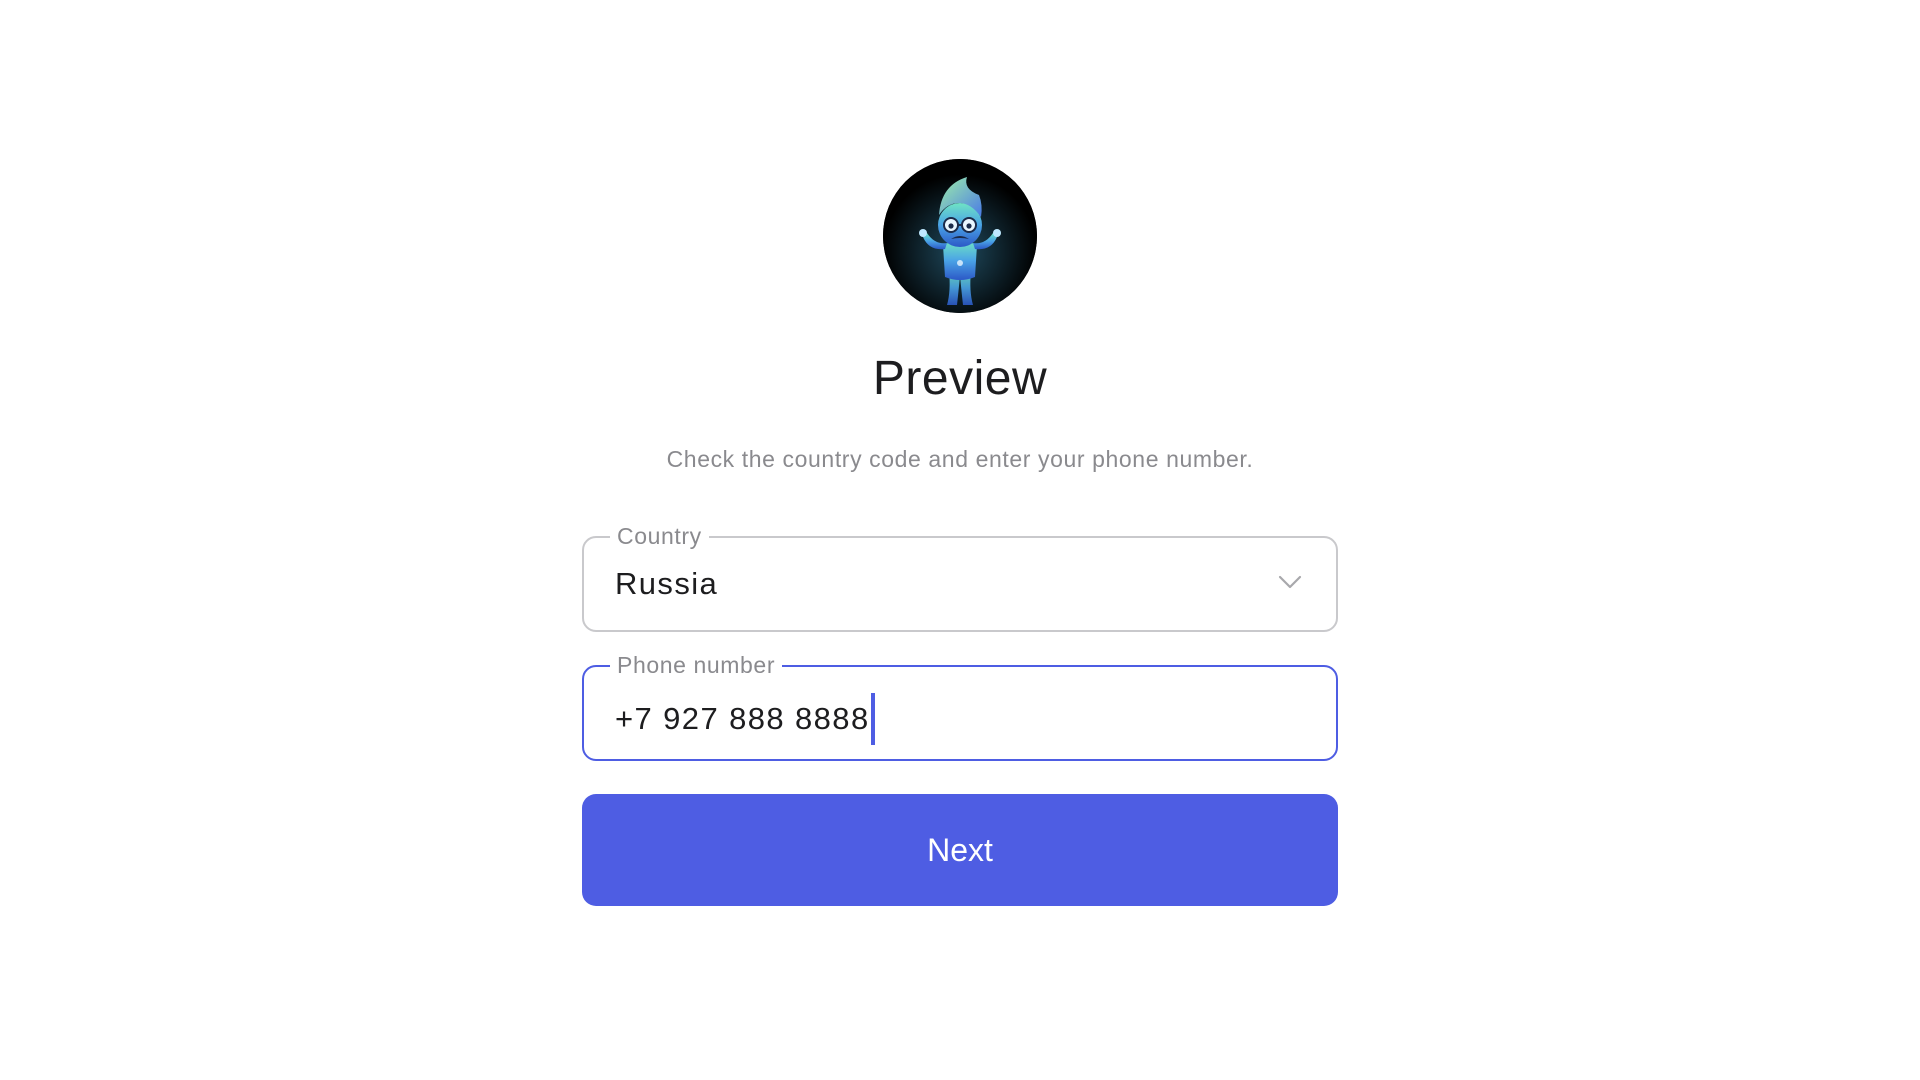 The width and height of the screenshot is (1920, 1080). Describe the element at coordinates (960, 378) in the screenshot. I see `page-title: Preview` at that location.